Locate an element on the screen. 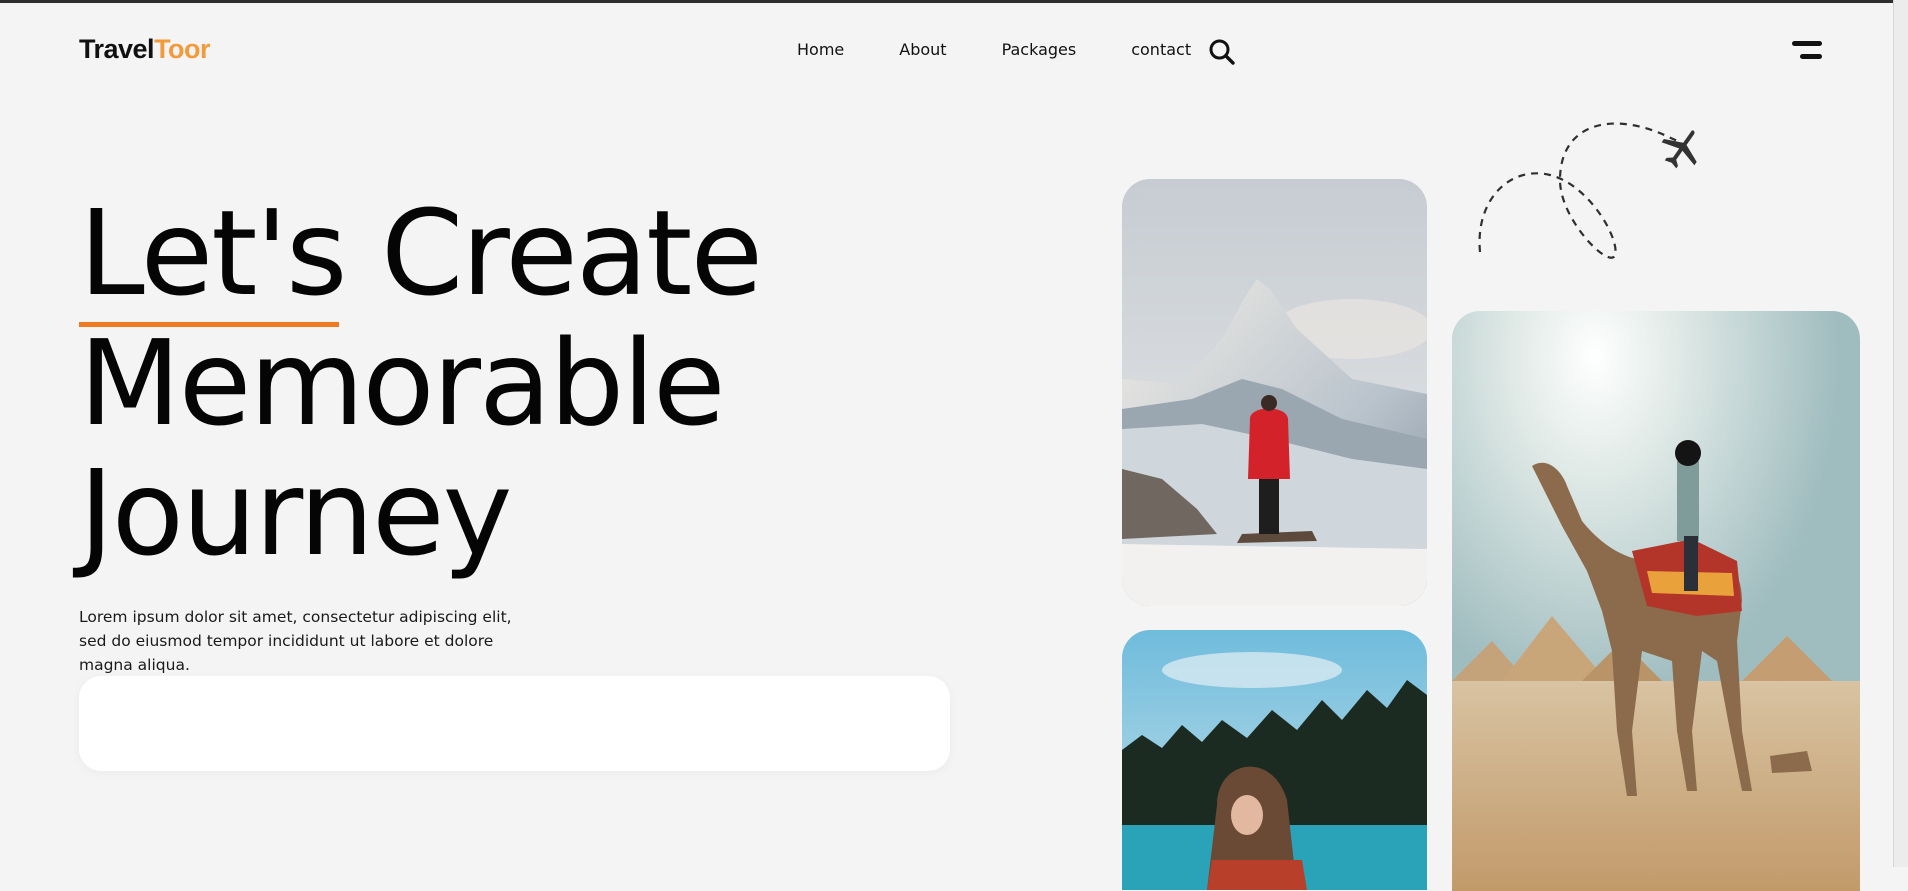 The image size is (1908, 891). search-icon is located at coordinates (1222, 52).